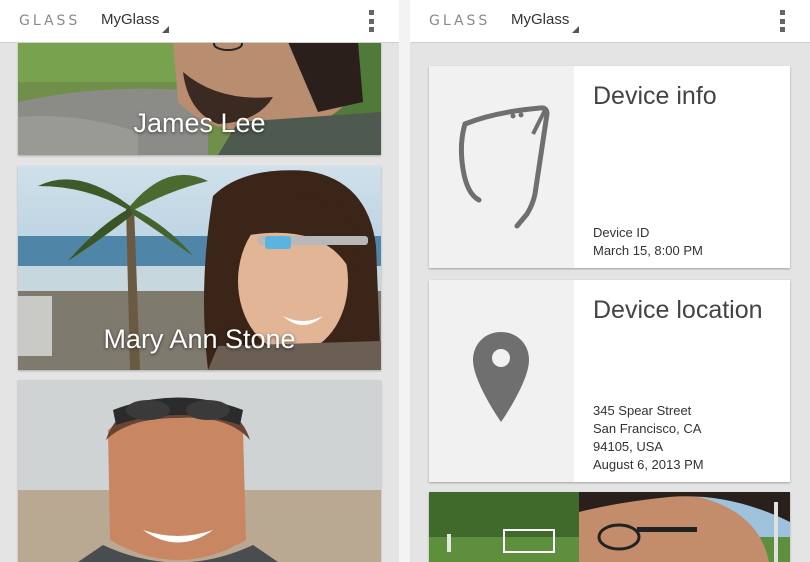 Image resolution: width=810 pixels, height=562 pixels. Describe the element at coordinates (628, 446) in the screenshot. I see `address-zip: 94105, USA` at that location.